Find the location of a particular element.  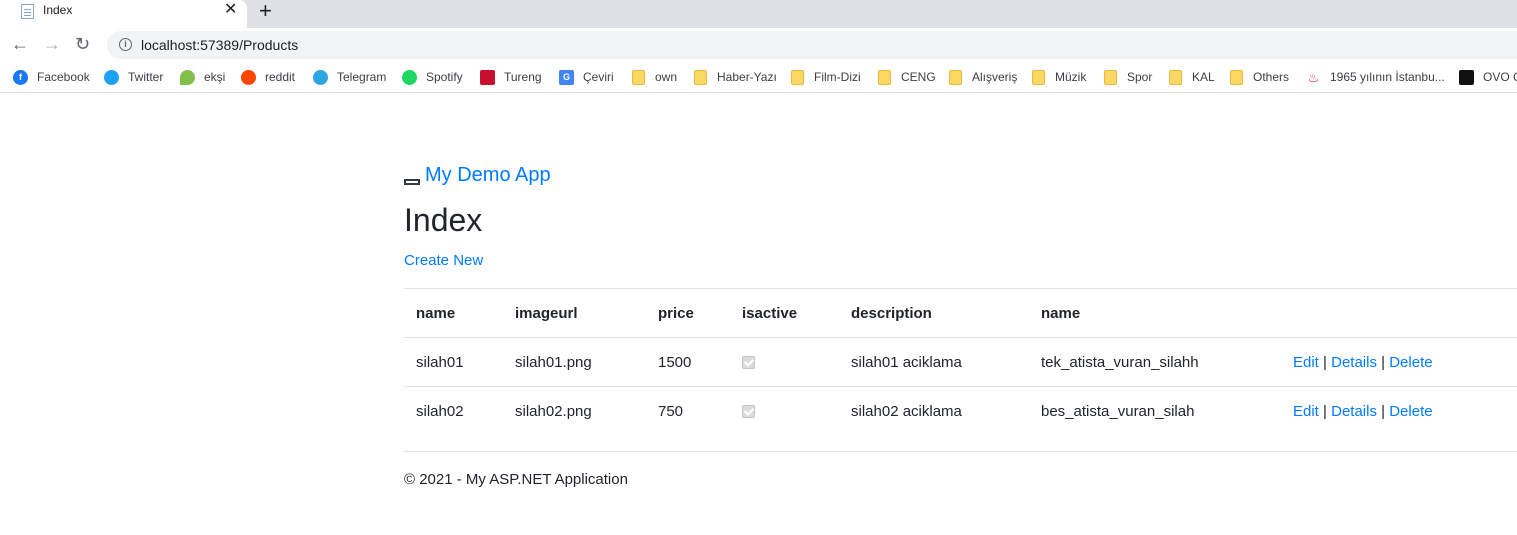

facebook-icon: f is located at coordinates (20, 77).